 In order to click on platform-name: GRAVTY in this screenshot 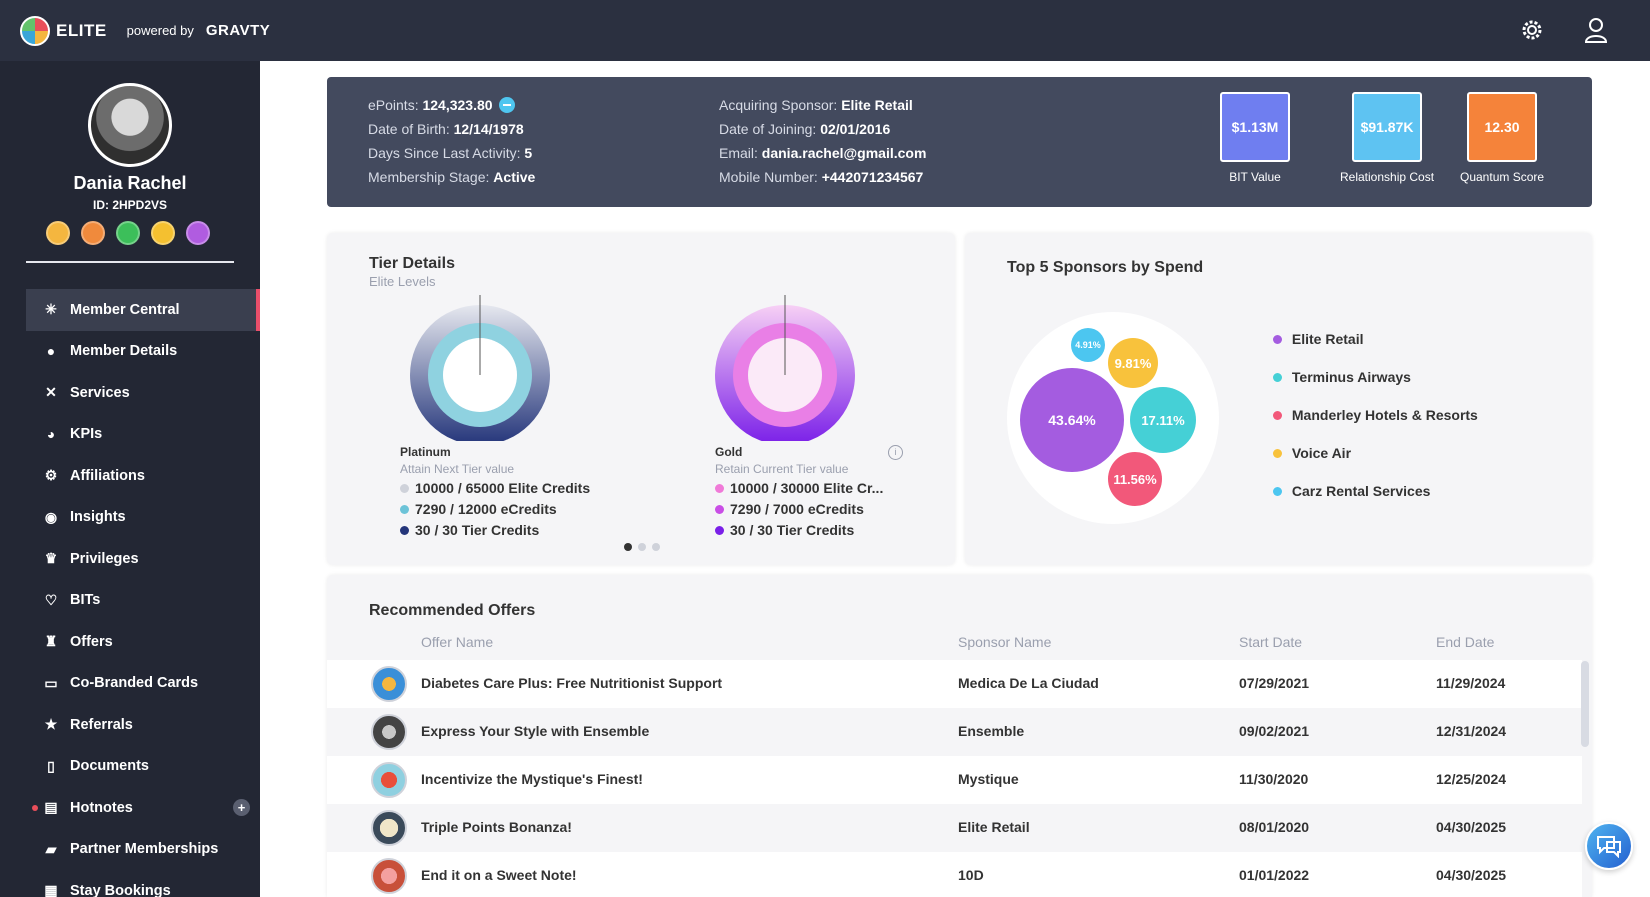, I will do `click(238, 30)`.